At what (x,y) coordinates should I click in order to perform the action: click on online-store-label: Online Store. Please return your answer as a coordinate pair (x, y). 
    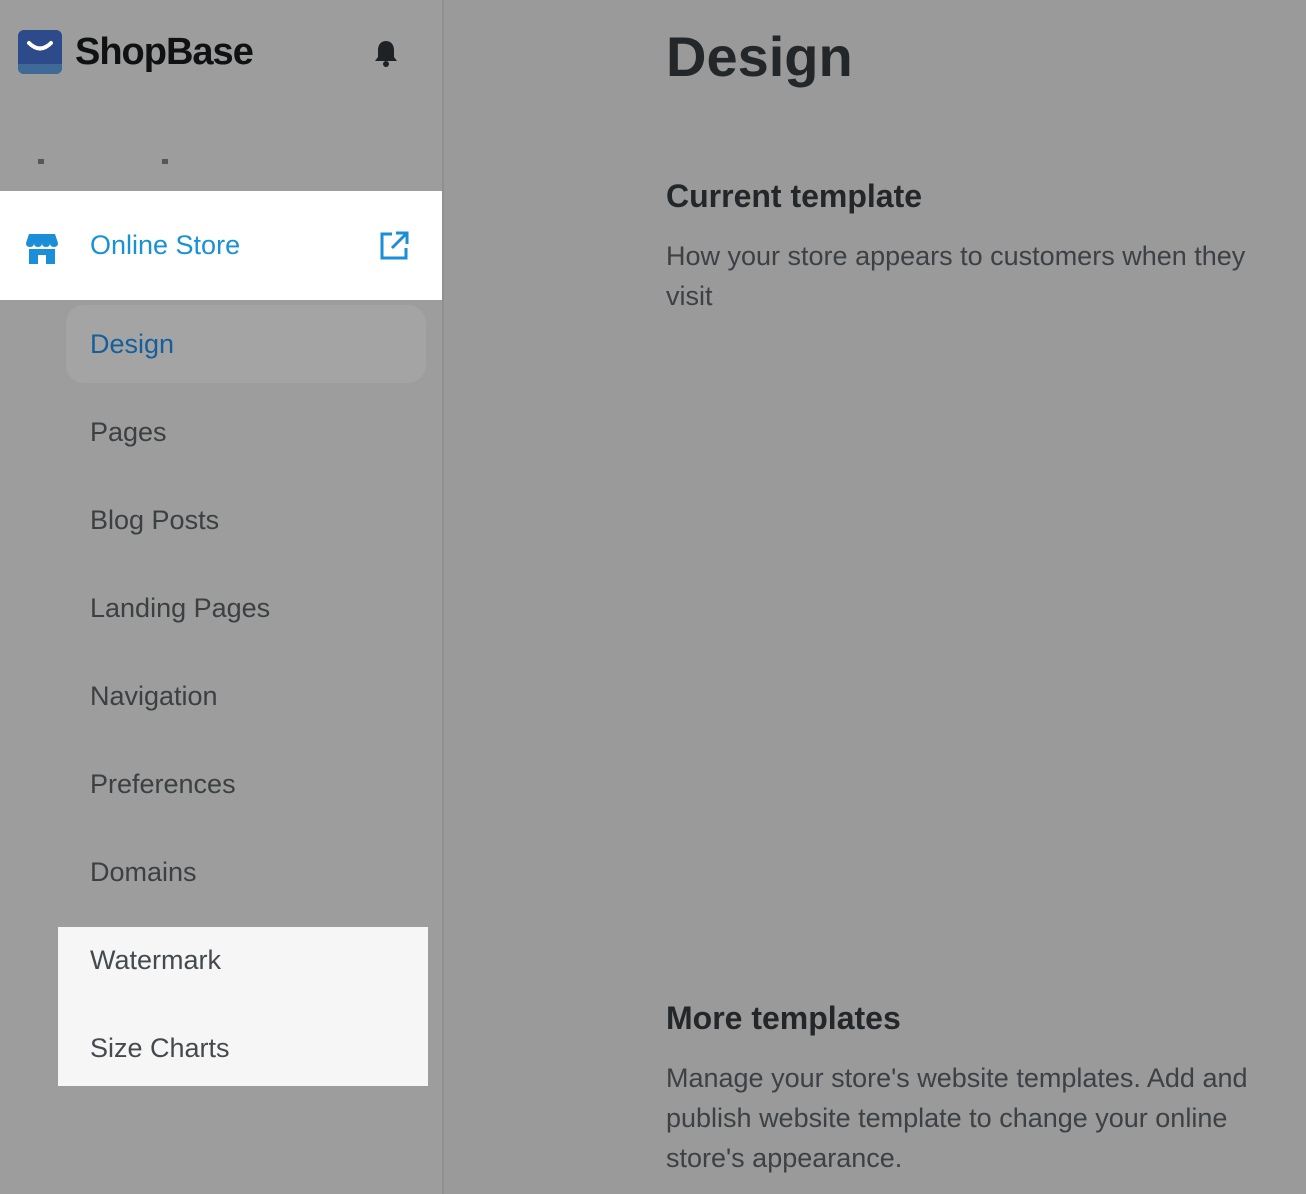
    Looking at the image, I should click on (165, 245).